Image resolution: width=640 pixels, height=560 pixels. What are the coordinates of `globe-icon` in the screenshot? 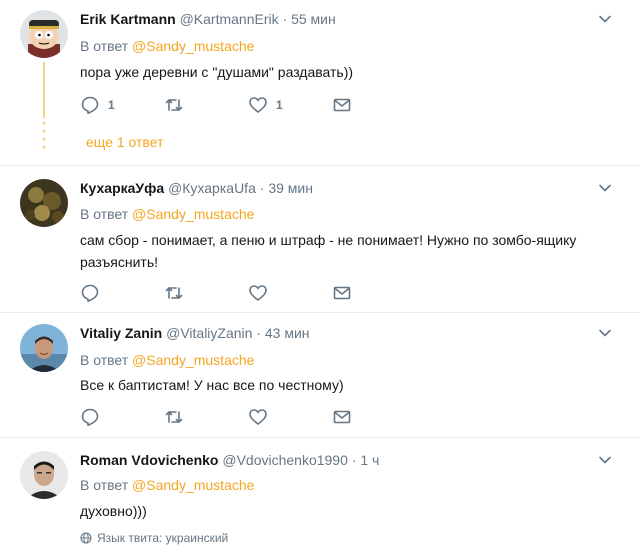 It's located at (86, 538).